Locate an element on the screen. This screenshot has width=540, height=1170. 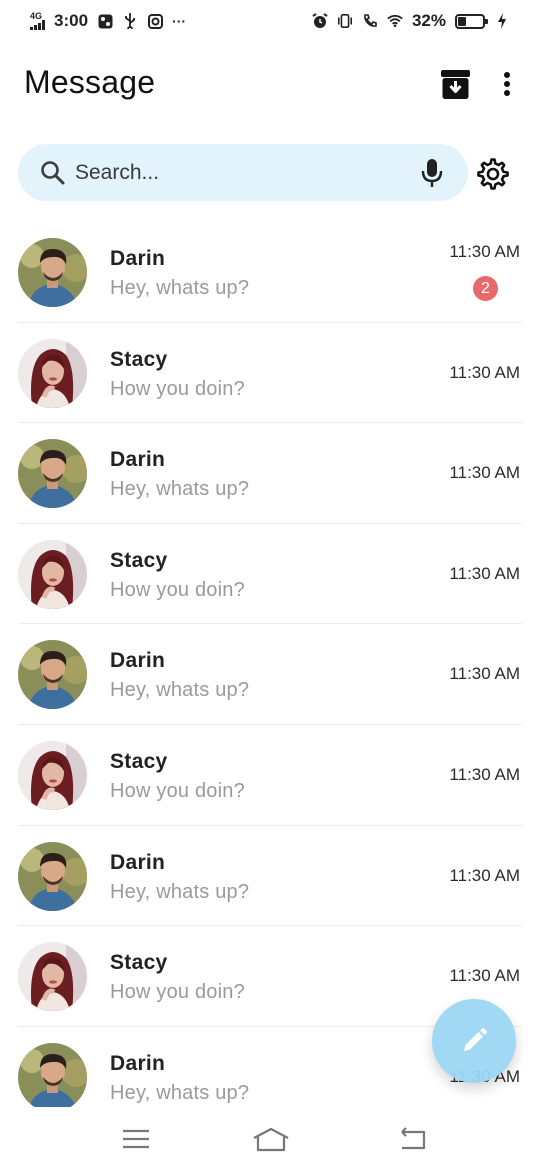
pencil-icon is located at coordinates (475, 1039).